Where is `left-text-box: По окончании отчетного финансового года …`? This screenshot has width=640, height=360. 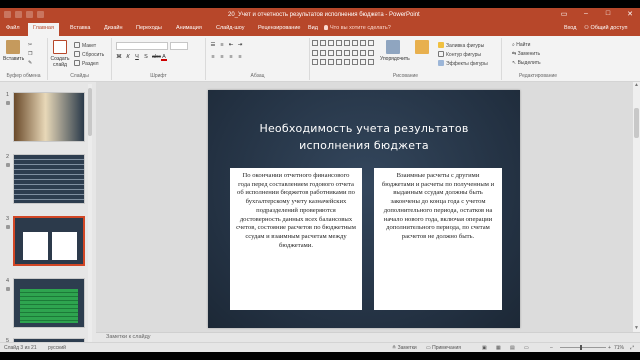 left-text-box: По окончании отчетного финансового года … is located at coordinates (296, 239).